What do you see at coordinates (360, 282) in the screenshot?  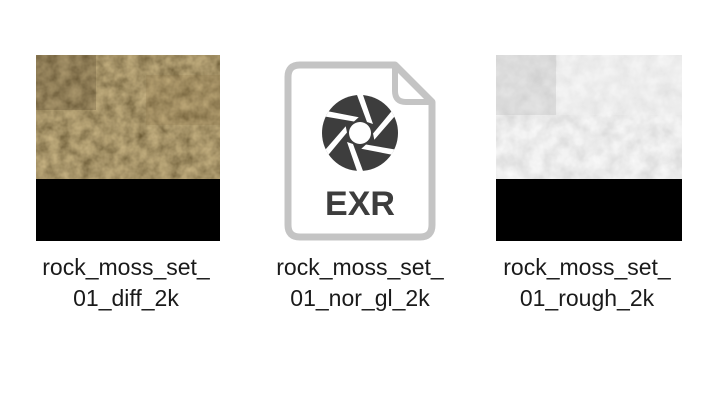 I see `file-name-label: rock_moss_set_ 01_nor_gl_2k` at bounding box center [360, 282].